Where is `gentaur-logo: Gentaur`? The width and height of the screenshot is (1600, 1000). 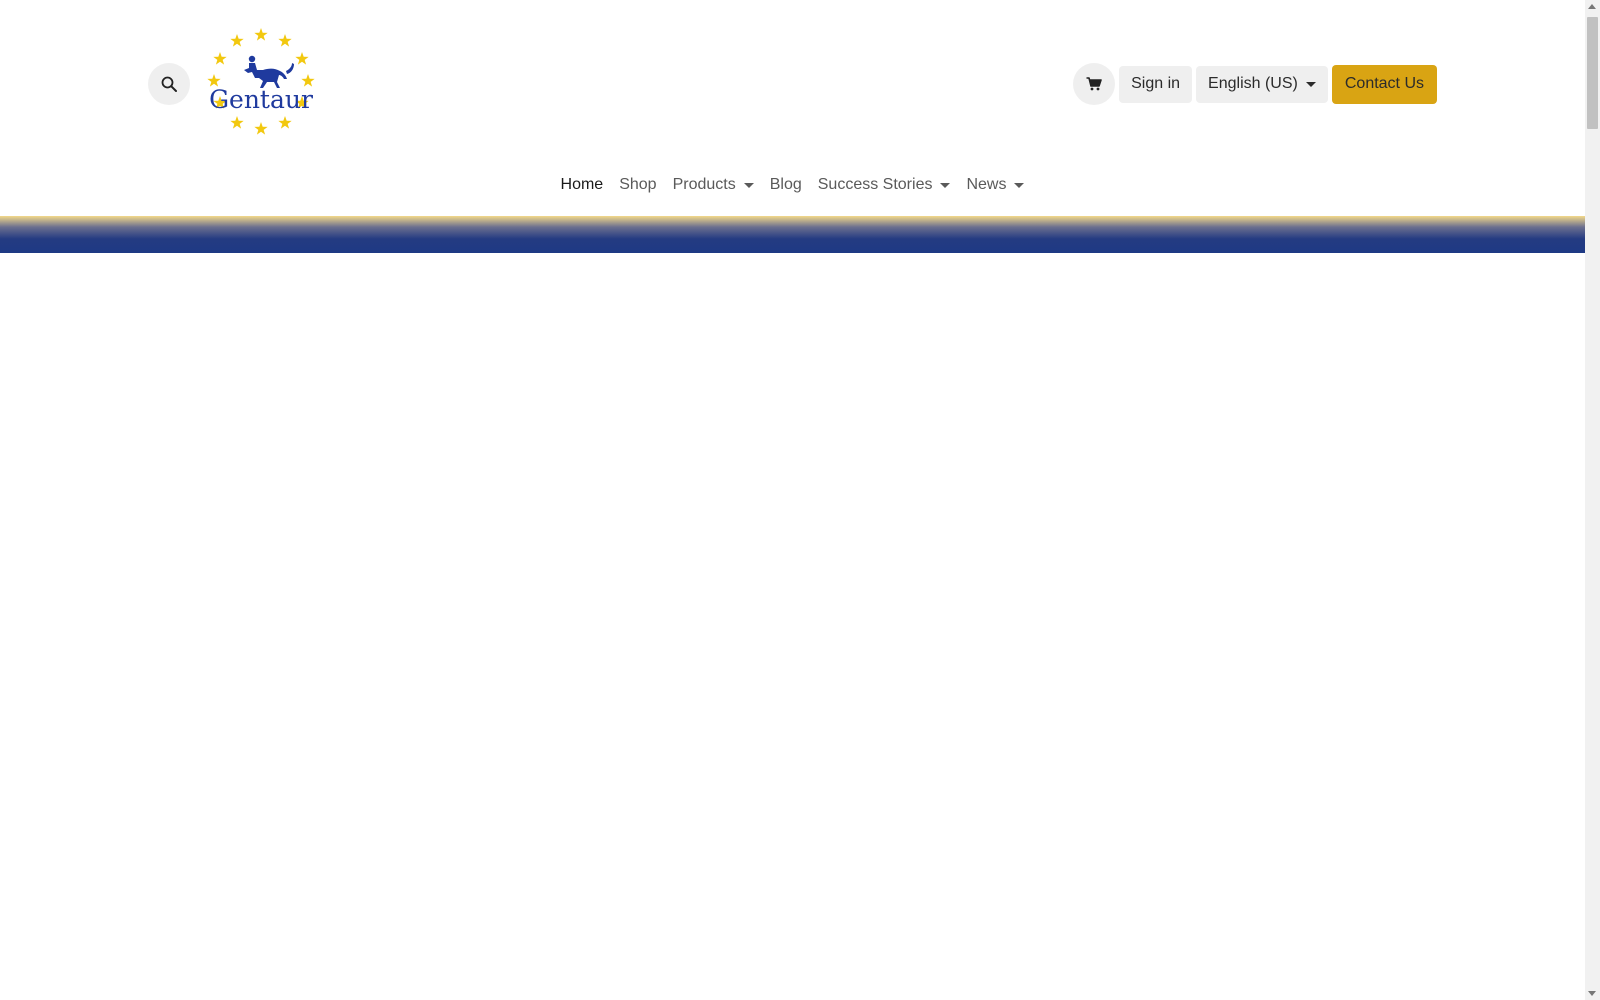
gentaur-logo: Gentaur is located at coordinates (261, 82).